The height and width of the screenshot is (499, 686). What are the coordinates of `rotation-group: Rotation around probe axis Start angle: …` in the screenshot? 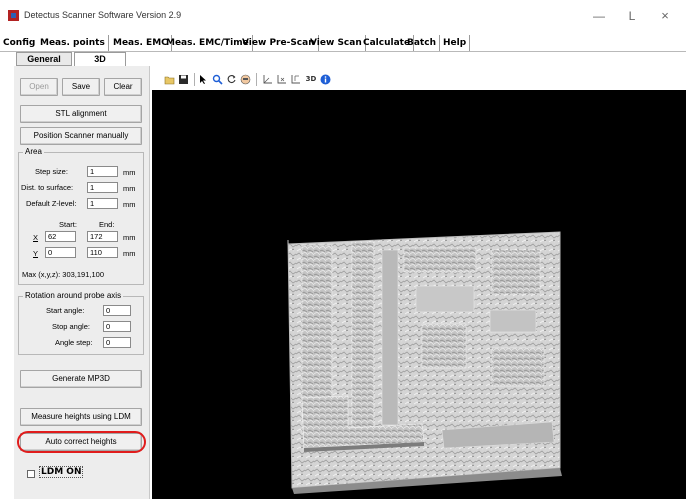 It's located at (81, 323).